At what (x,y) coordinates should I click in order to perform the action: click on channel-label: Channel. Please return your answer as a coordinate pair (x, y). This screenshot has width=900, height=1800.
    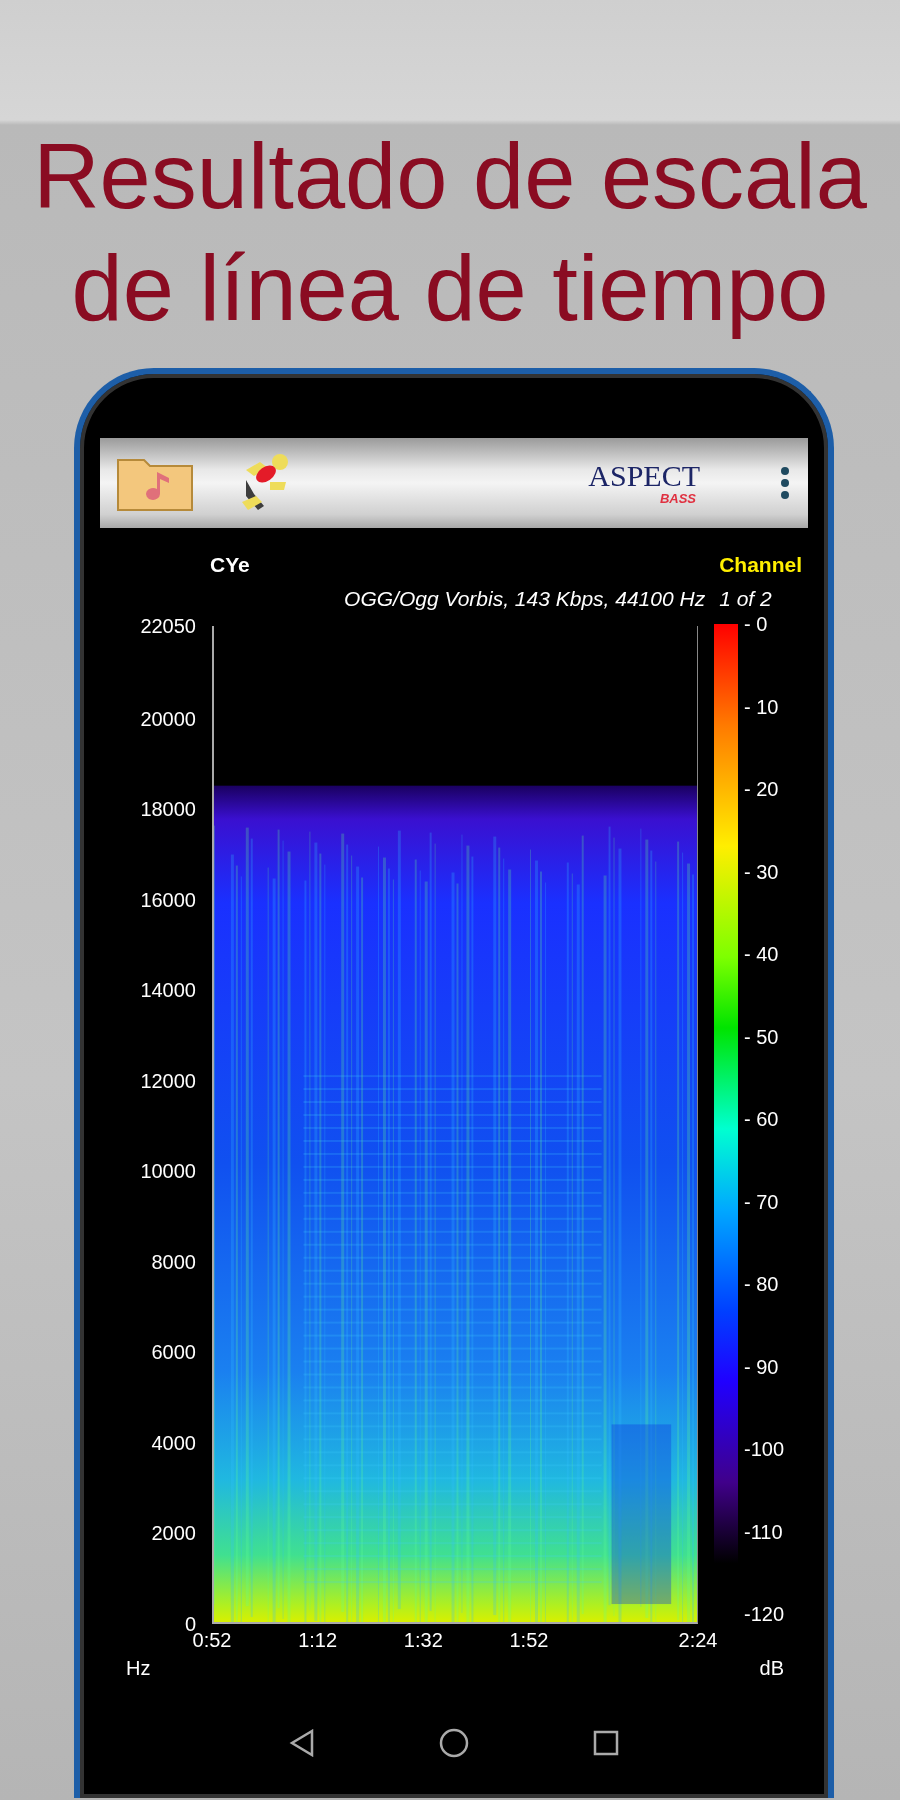
    Looking at the image, I should click on (760, 565).